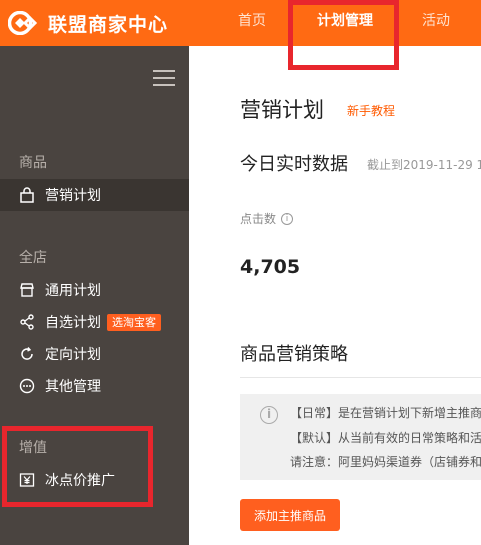 This screenshot has height=545, width=481. What do you see at coordinates (360, 377) in the screenshot?
I see `divider` at bounding box center [360, 377].